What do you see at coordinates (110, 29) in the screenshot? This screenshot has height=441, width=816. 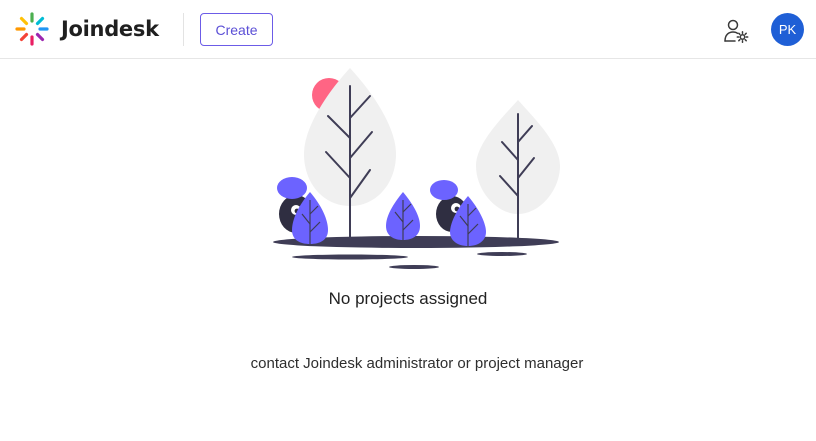 I see `brand-name: Joindesk` at bounding box center [110, 29].